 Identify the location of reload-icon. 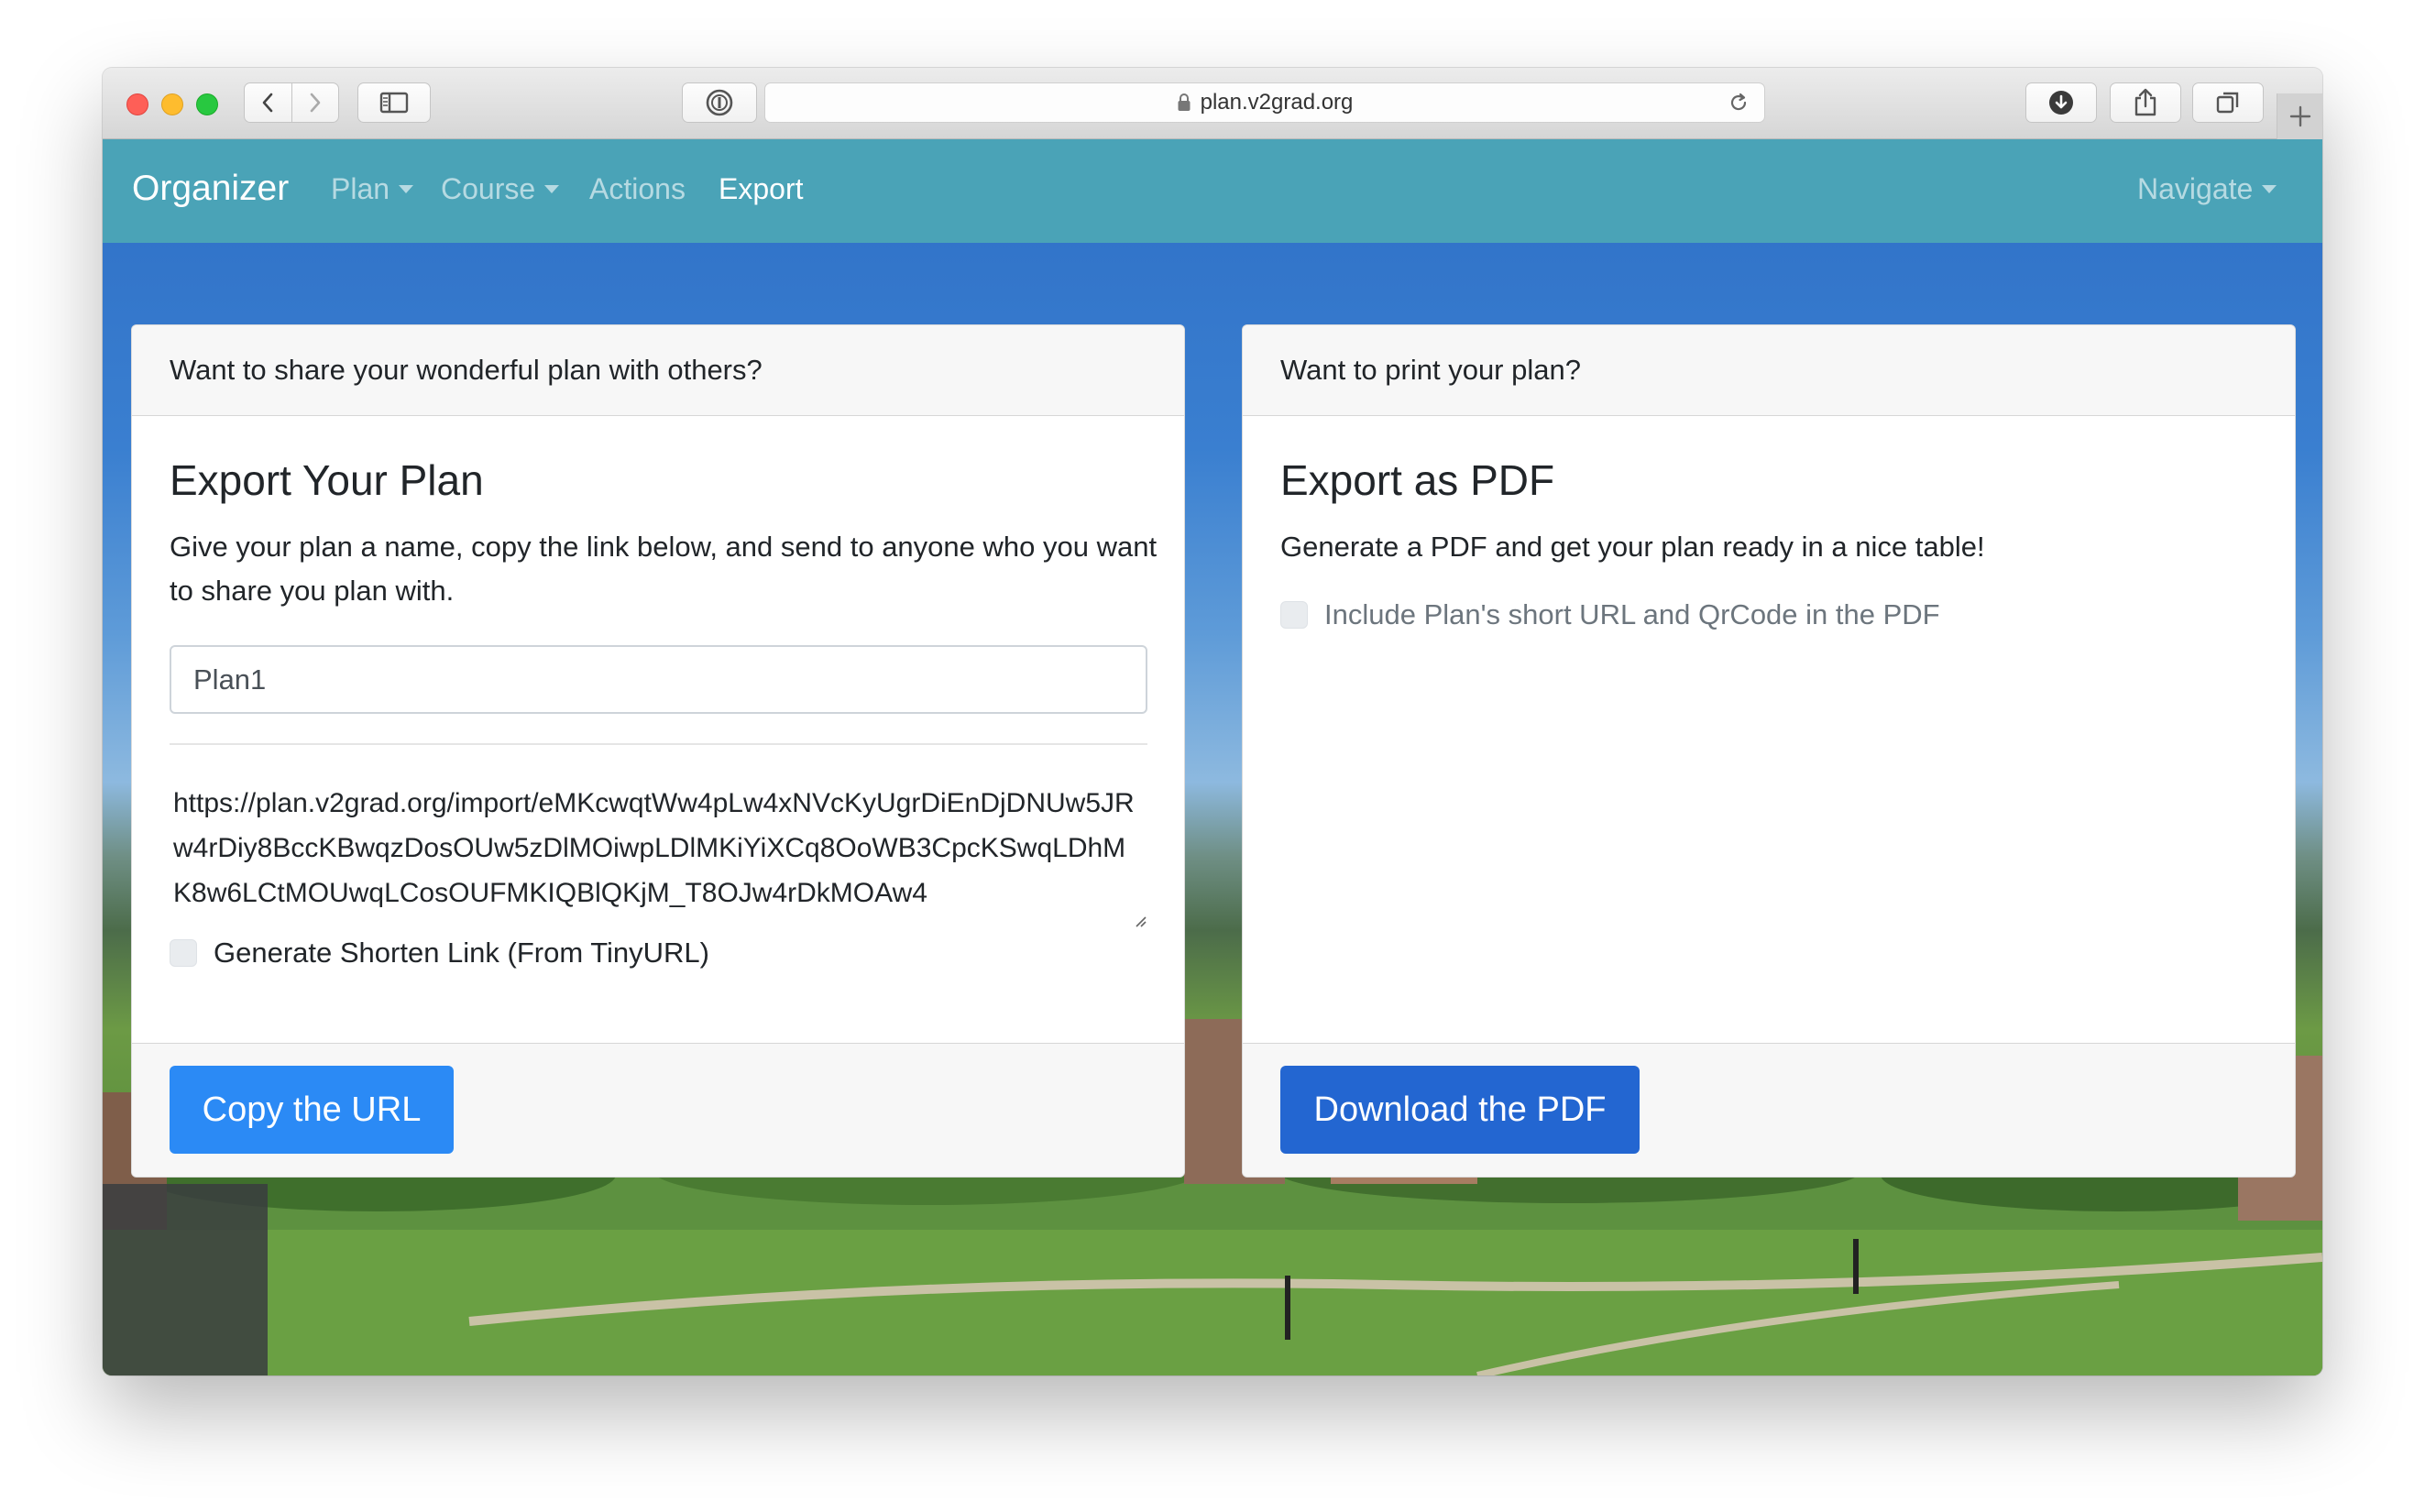
(1739, 103).